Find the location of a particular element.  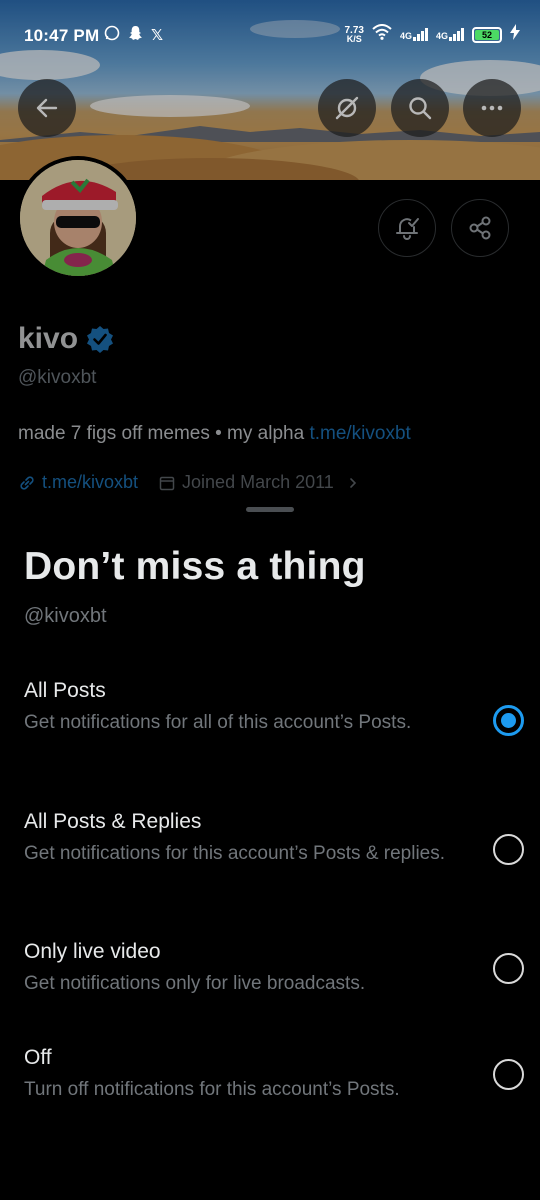

signal-sim1: 4G is located at coordinates (414, 34).